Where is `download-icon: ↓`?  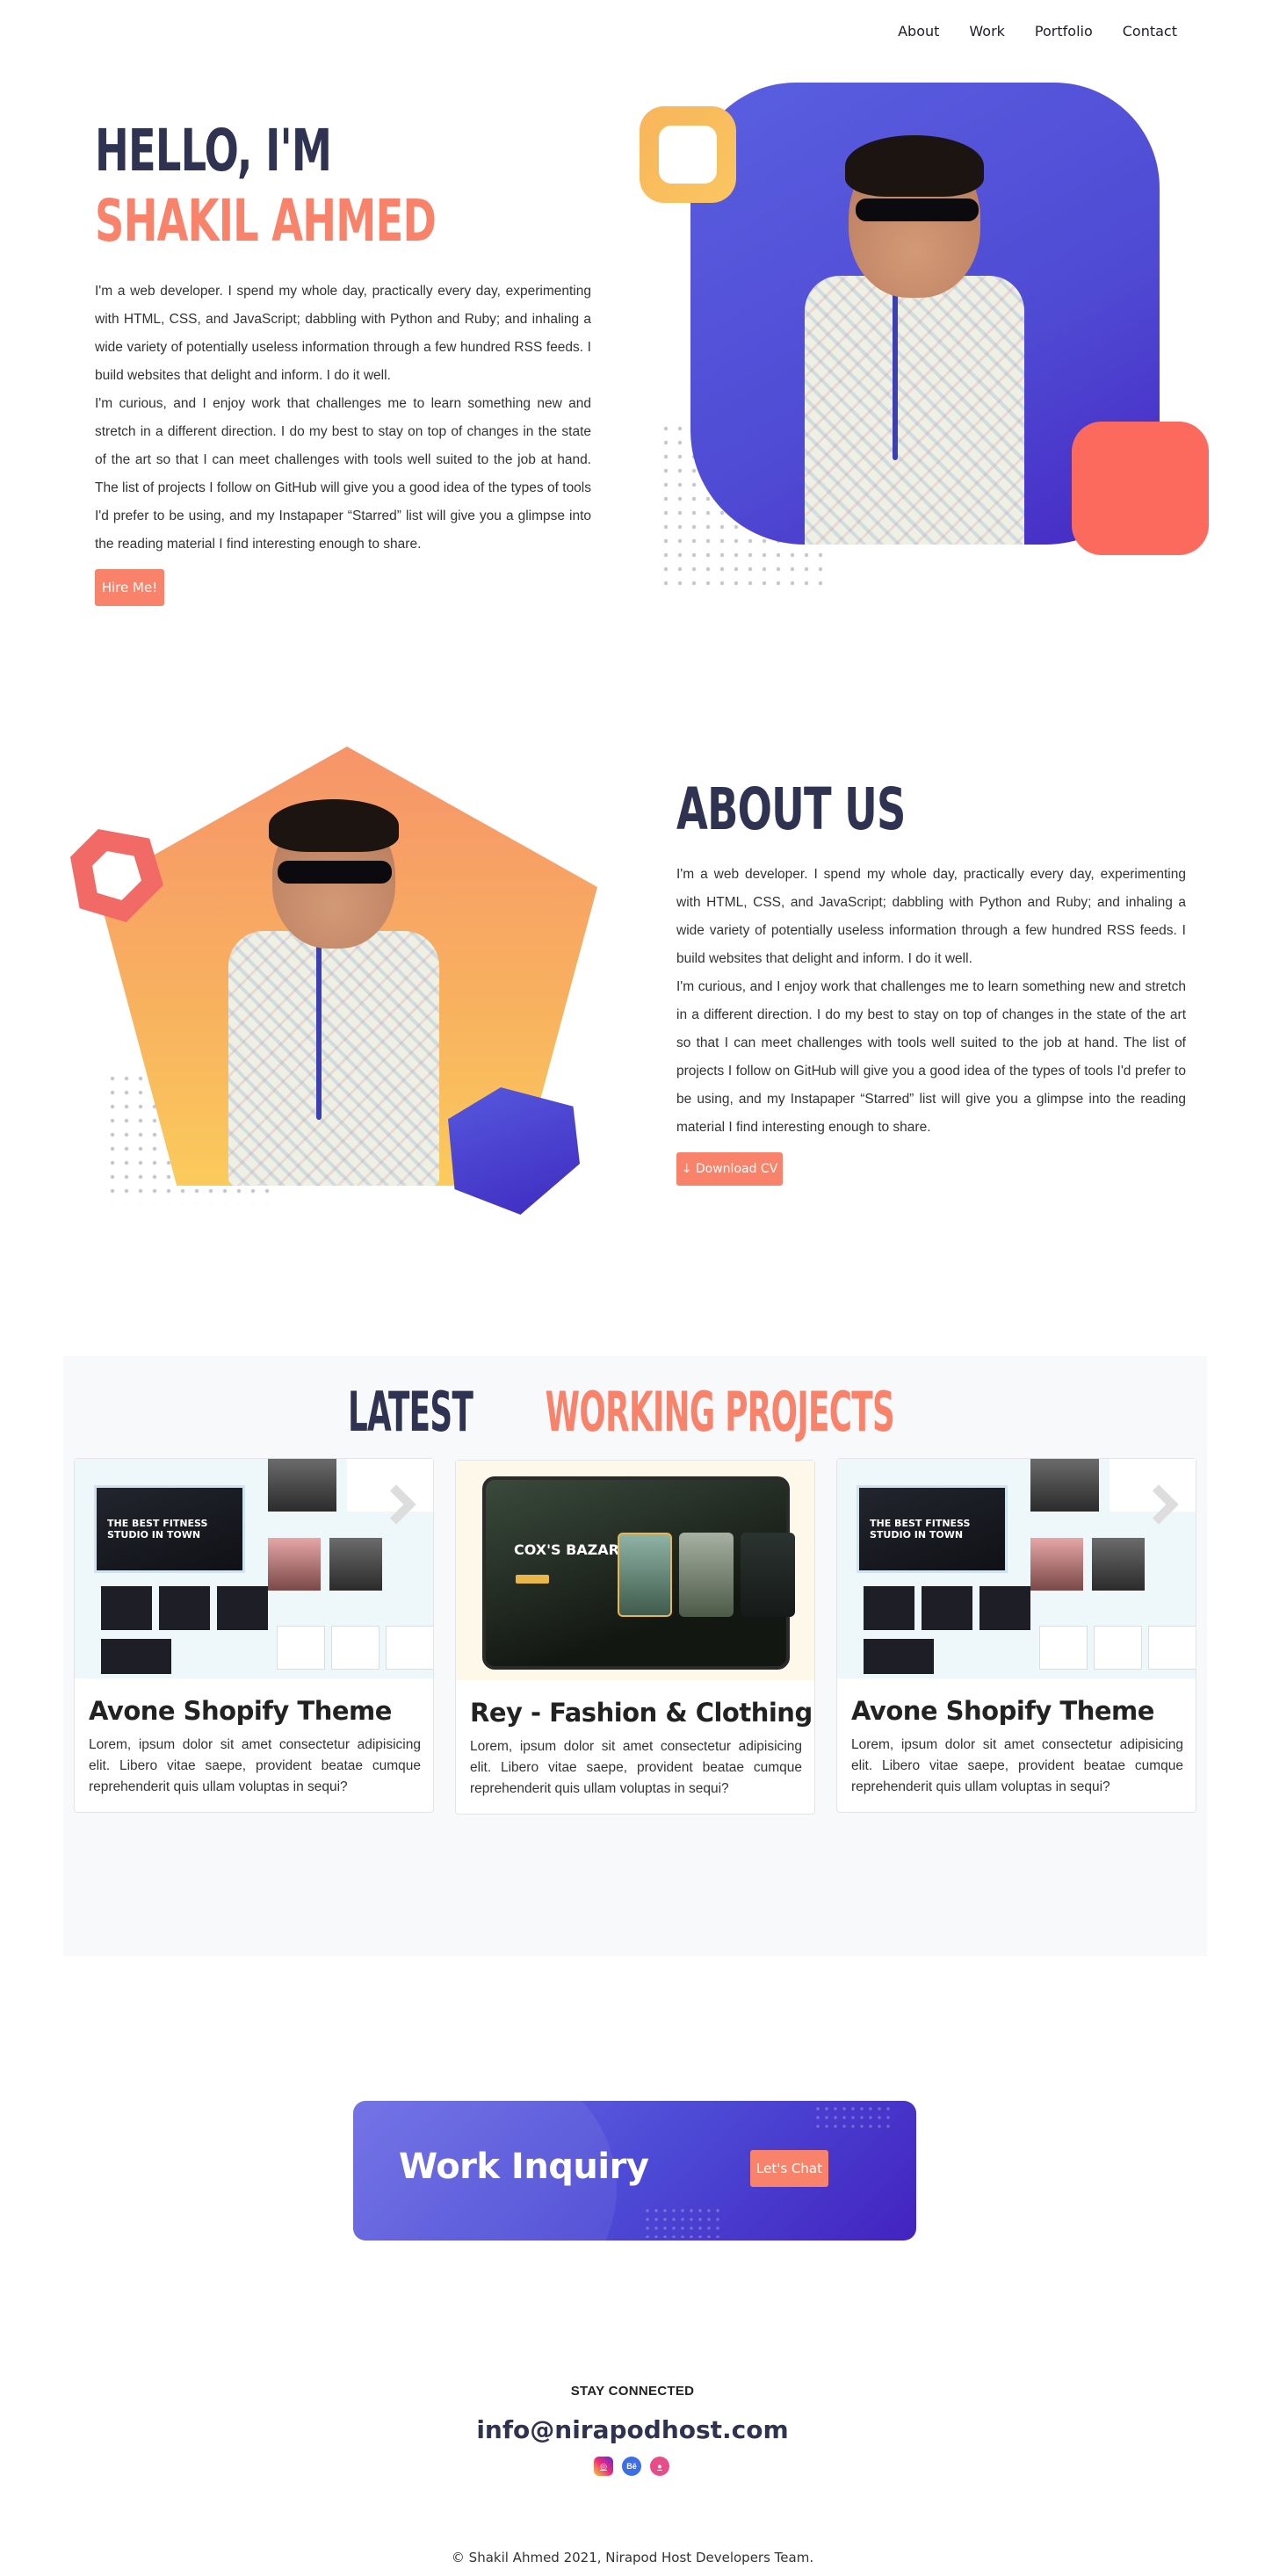 download-icon: ↓ is located at coordinates (686, 1169).